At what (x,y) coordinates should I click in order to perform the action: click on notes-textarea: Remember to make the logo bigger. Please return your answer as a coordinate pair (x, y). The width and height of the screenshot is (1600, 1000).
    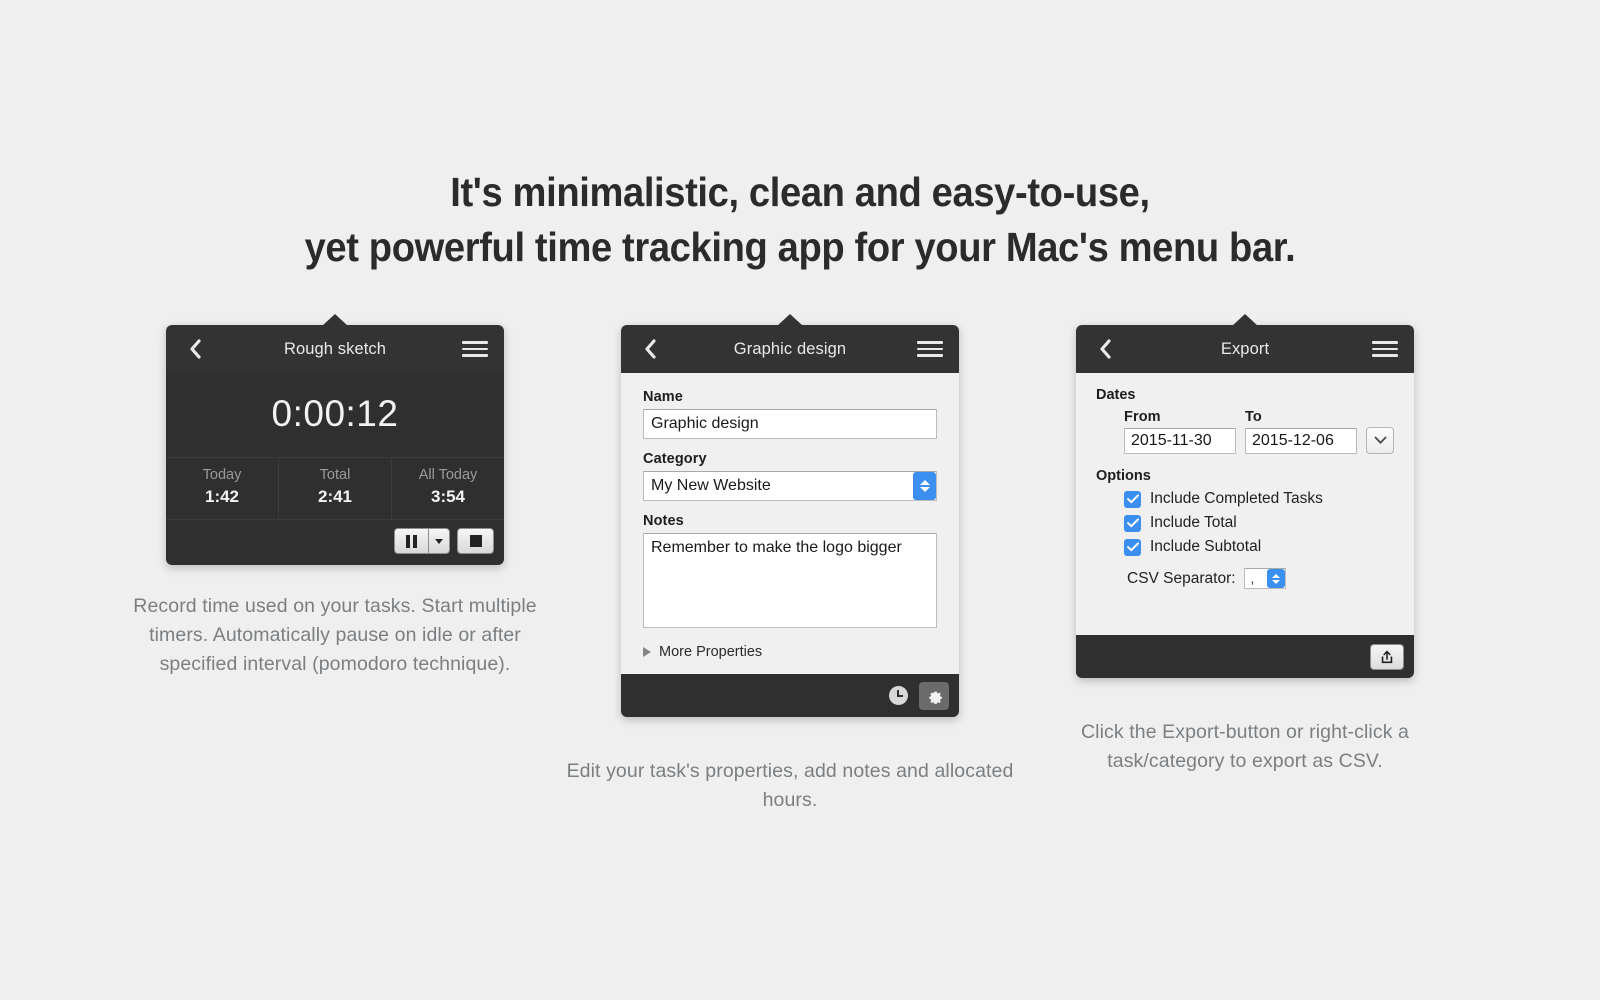
    Looking at the image, I should click on (790, 580).